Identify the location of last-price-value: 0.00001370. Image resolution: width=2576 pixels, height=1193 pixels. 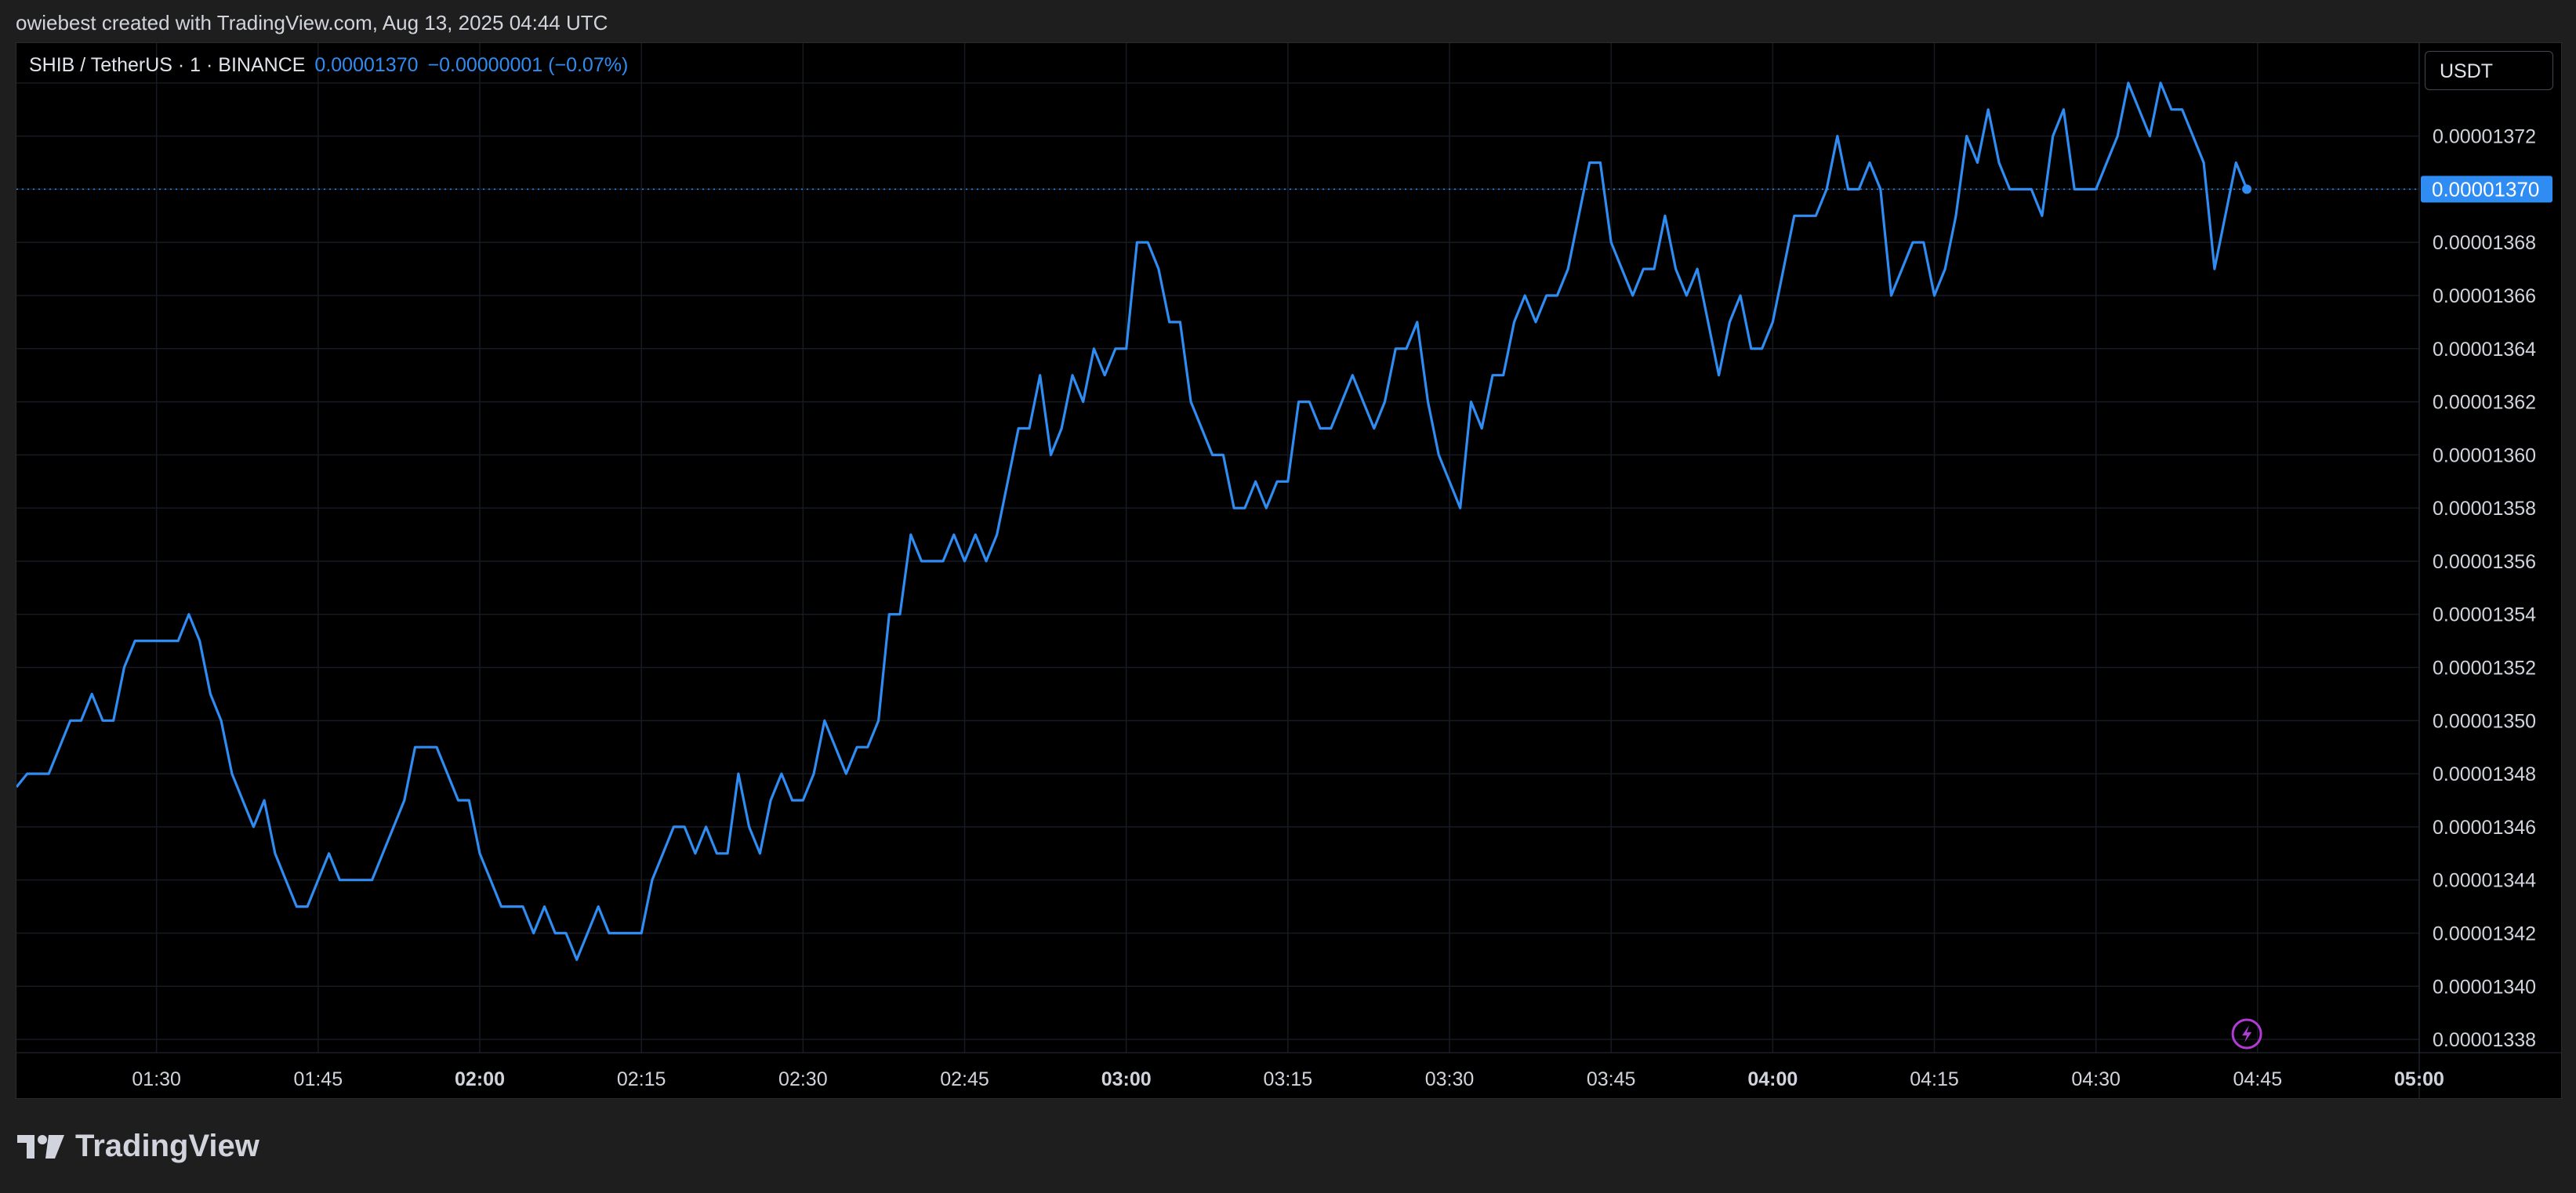
(366, 65).